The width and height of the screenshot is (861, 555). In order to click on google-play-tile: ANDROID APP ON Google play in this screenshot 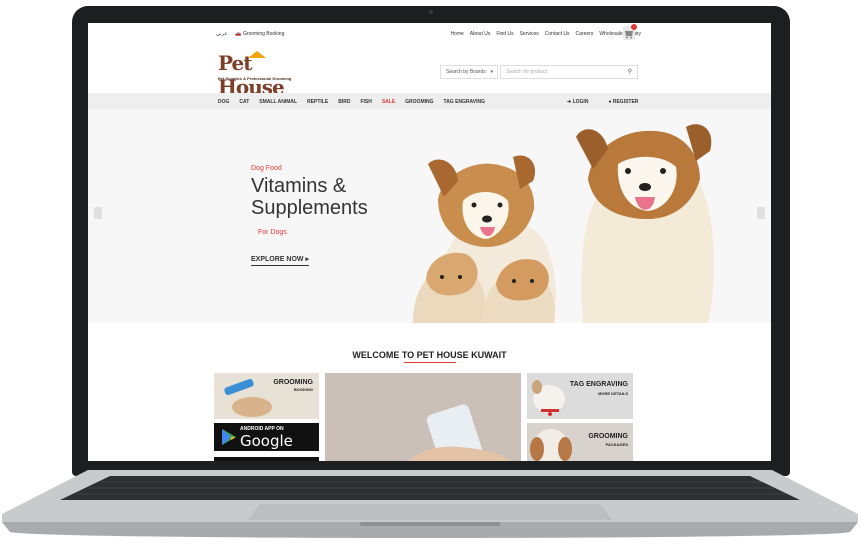, I will do `click(266, 437)`.